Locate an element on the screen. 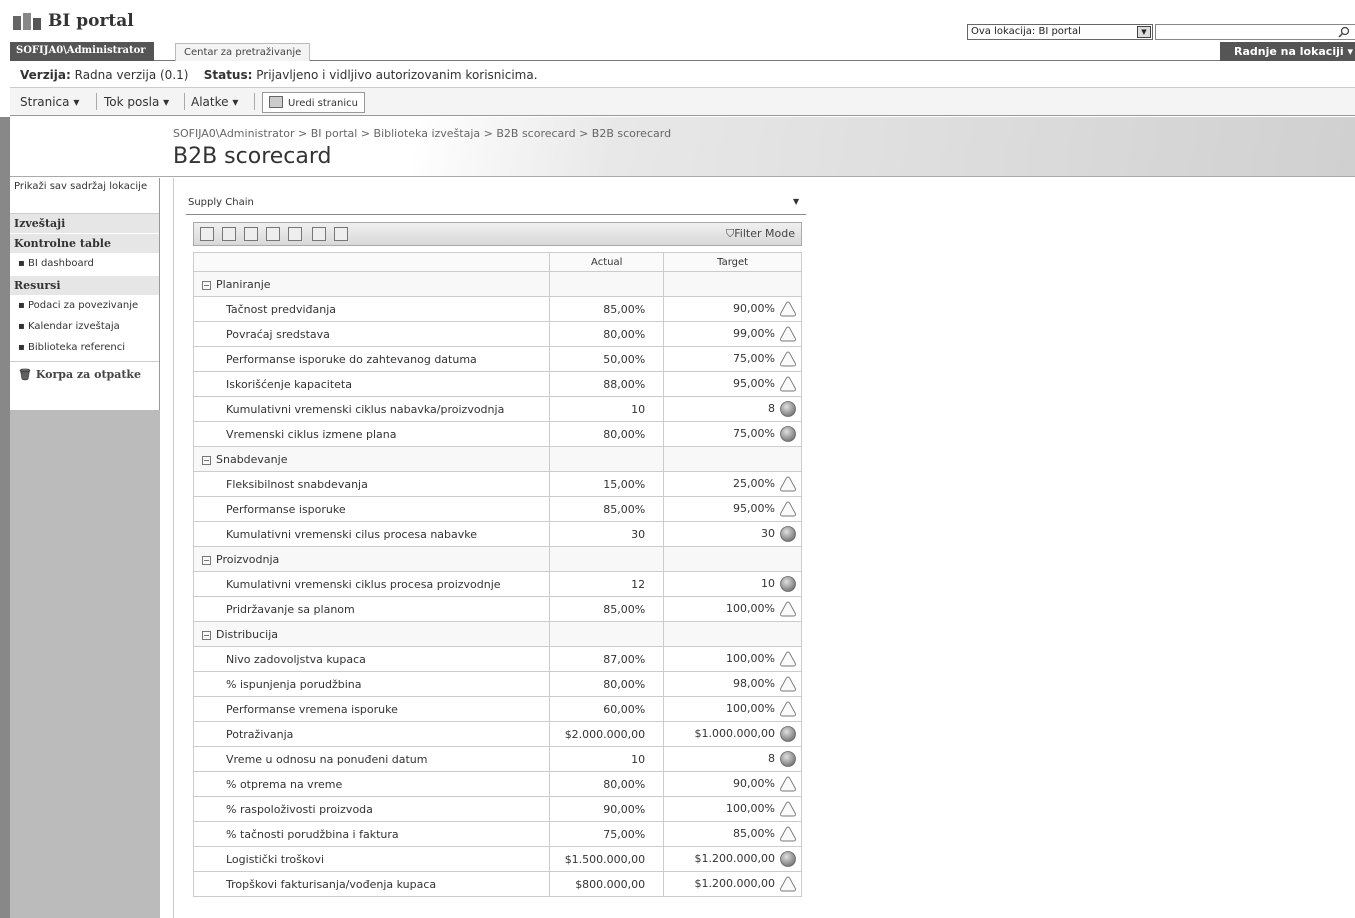 The width and height of the screenshot is (1355, 918). column-header-actual: Actual is located at coordinates (607, 262).